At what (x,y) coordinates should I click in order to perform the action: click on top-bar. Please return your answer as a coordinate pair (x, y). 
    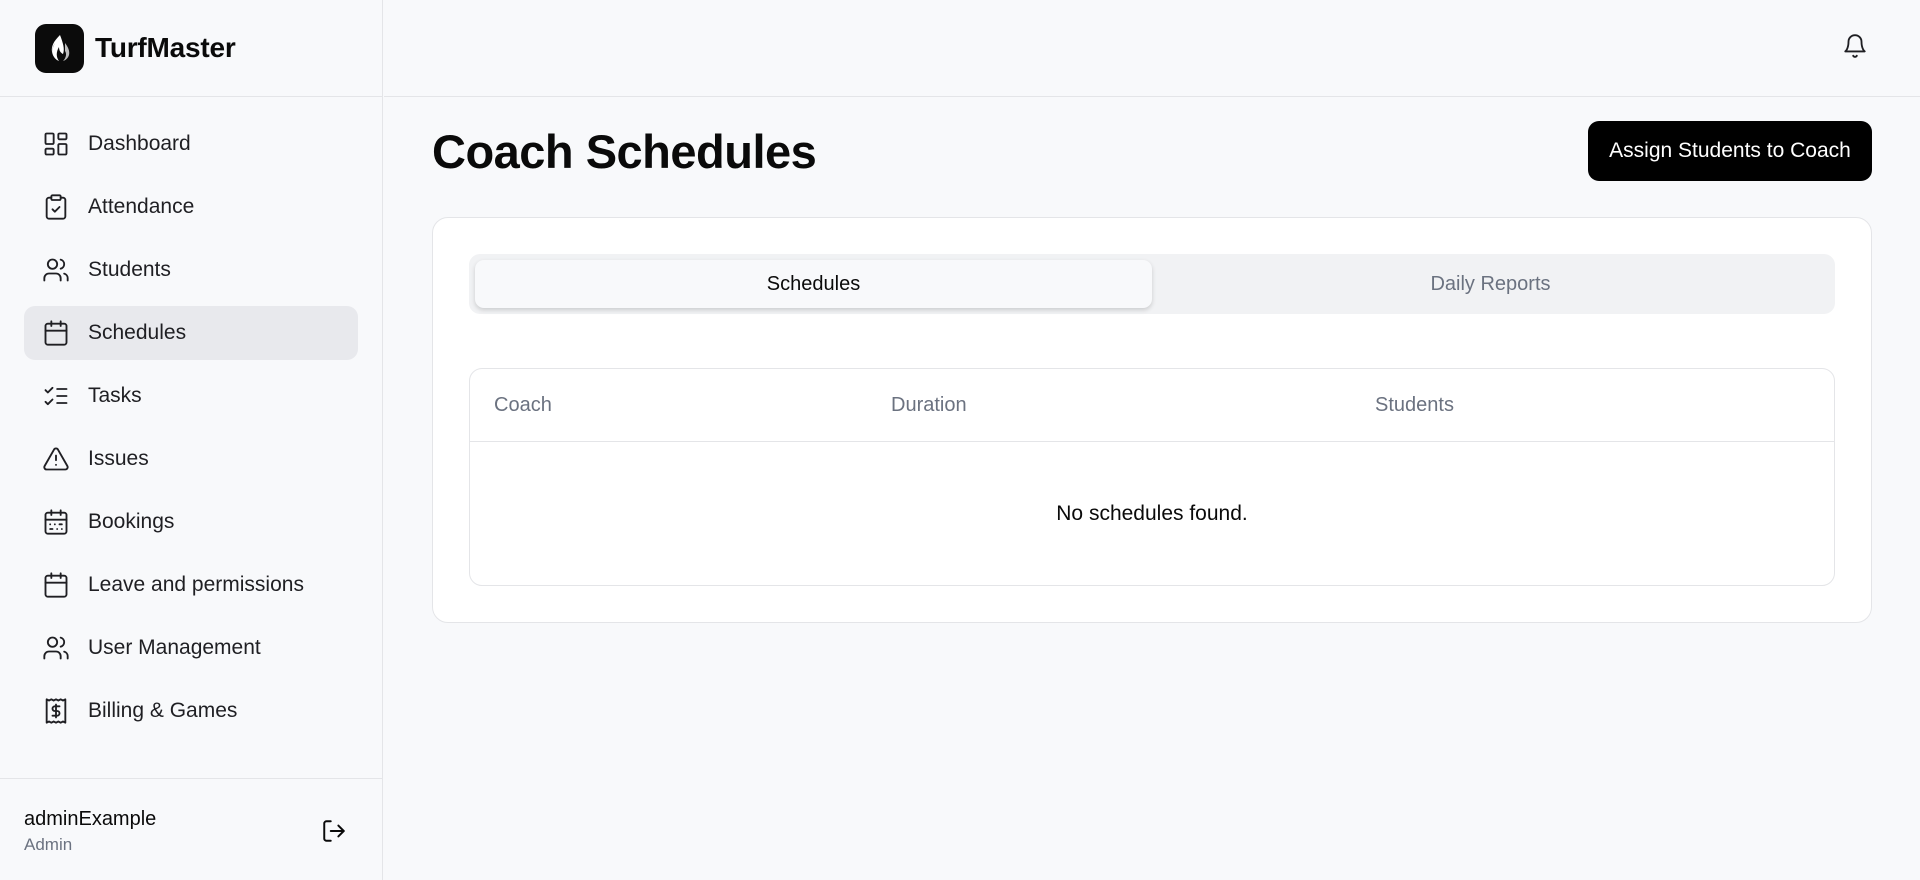
    Looking at the image, I should click on (1152, 48).